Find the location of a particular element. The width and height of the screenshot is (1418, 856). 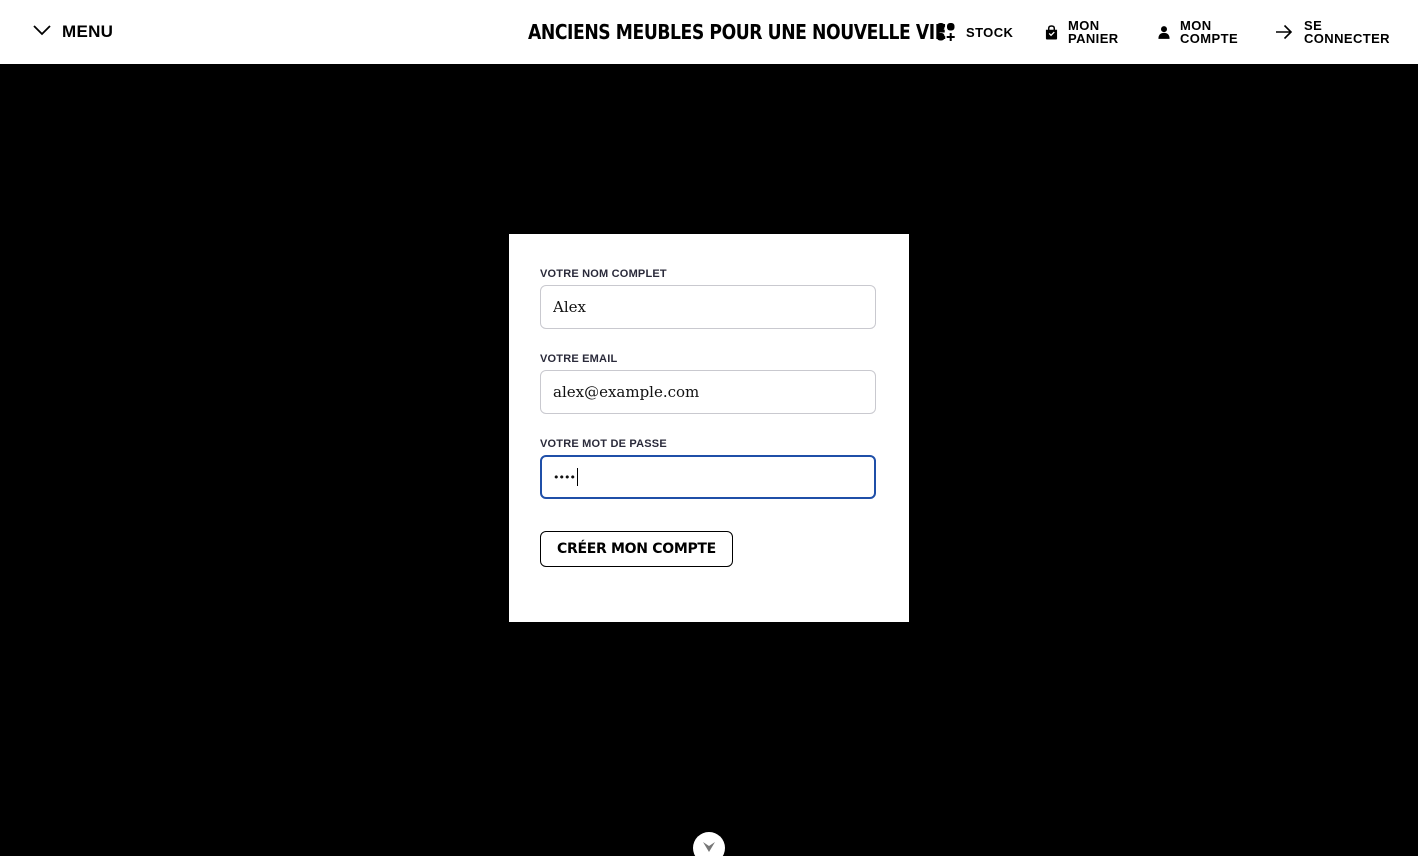

nav-account: MON COMPTE is located at coordinates (1200, 32).